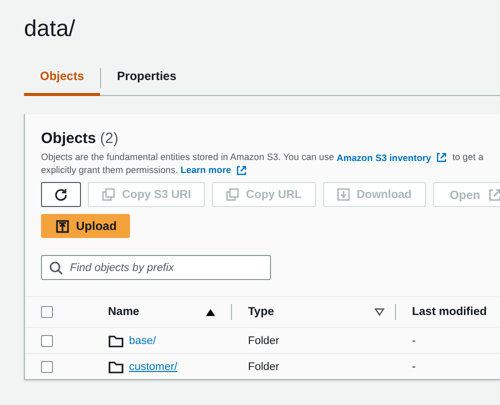 This screenshot has width=500, height=405. Describe the element at coordinates (68, 138) in the screenshot. I see `panel-heading: Objects` at that location.